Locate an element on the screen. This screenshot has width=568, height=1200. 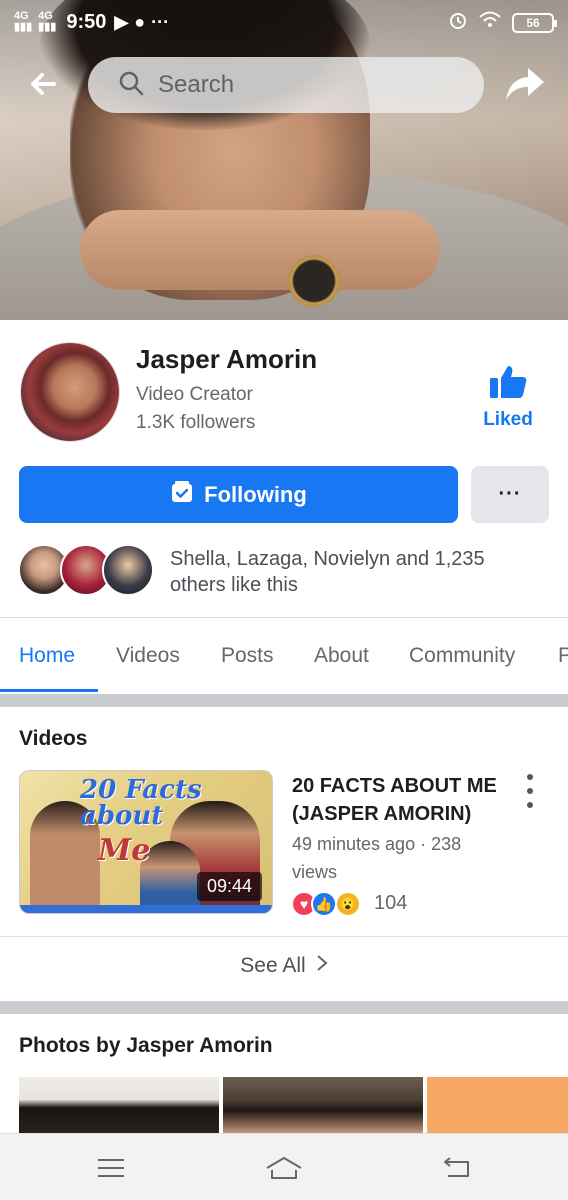
battery-indicator: 56 is located at coordinates (534, 22).